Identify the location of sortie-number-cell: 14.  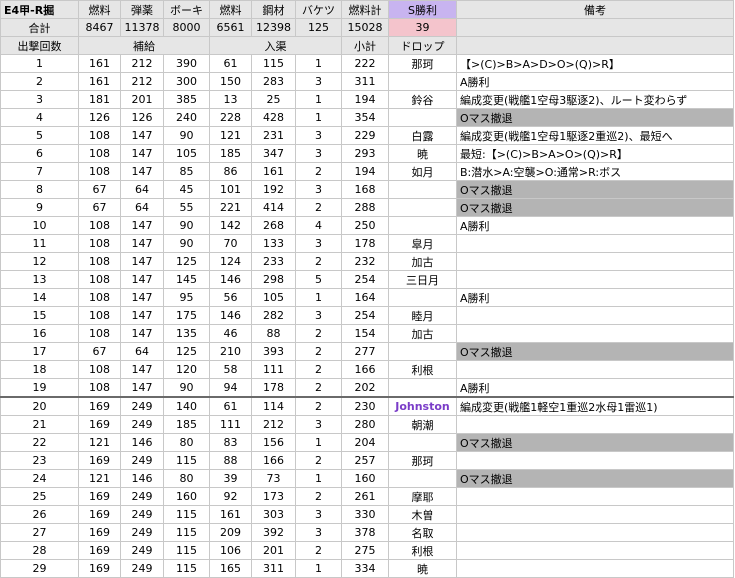
(39, 297).